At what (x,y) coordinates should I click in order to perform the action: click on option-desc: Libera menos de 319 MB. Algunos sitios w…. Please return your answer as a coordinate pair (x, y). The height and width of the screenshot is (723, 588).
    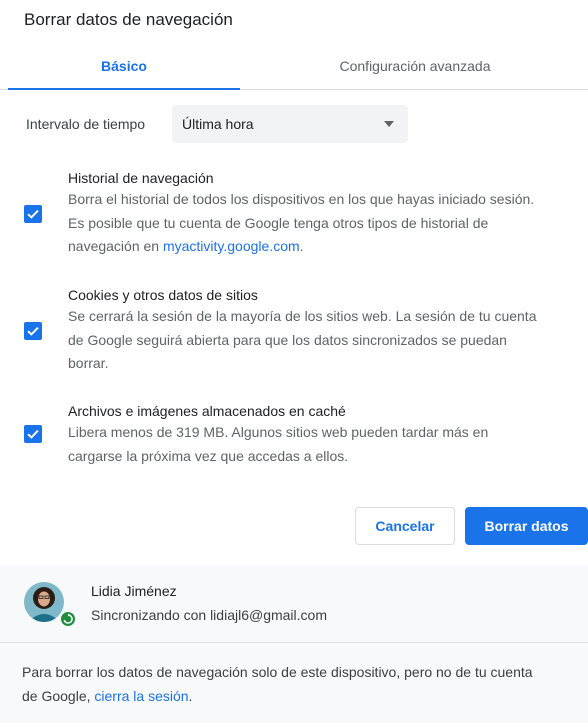
    Looking at the image, I should click on (323, 444).